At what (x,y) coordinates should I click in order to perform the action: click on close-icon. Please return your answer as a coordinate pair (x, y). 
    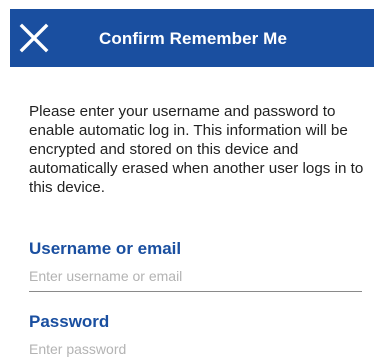
    Looking at the image, I should click on (34, 38).